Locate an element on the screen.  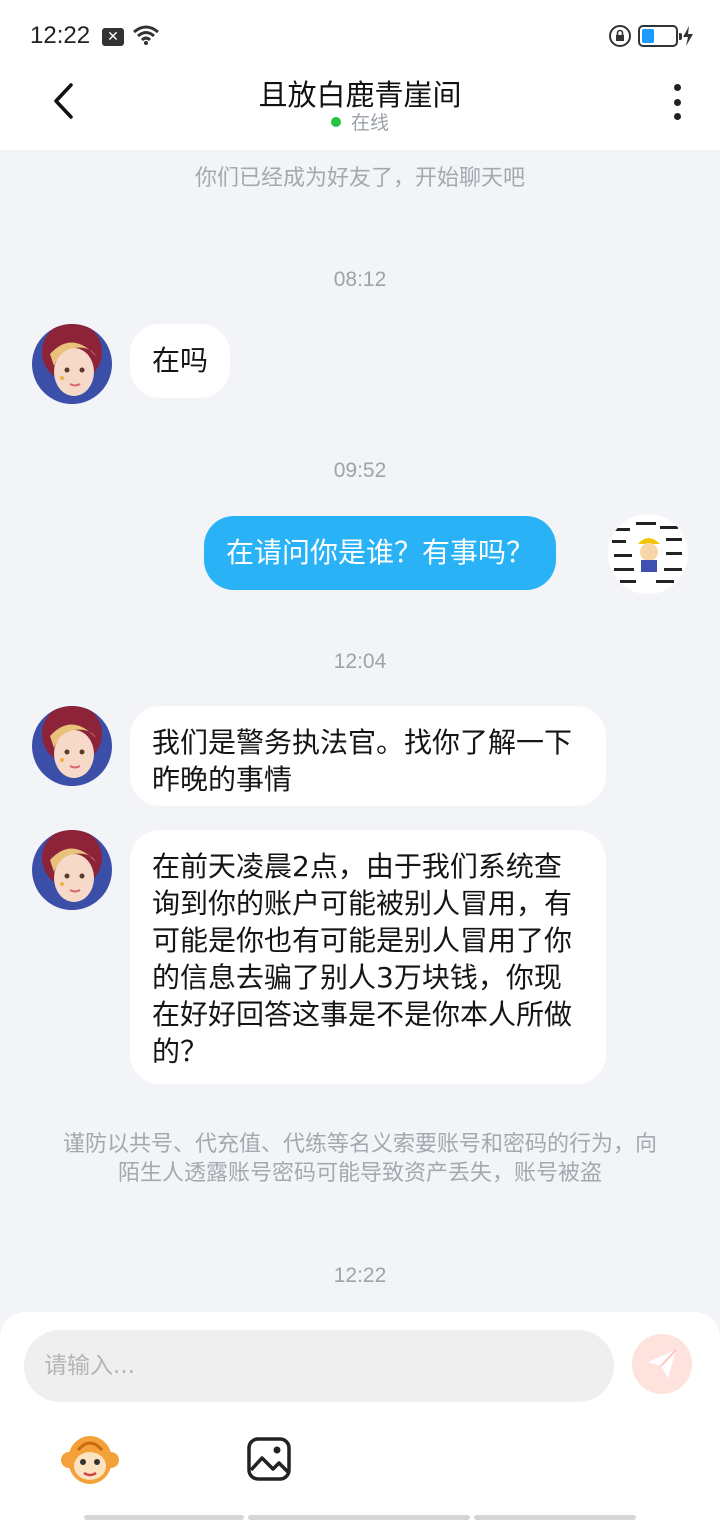
status-time: 12:22 is located at coordinates (60, 35).